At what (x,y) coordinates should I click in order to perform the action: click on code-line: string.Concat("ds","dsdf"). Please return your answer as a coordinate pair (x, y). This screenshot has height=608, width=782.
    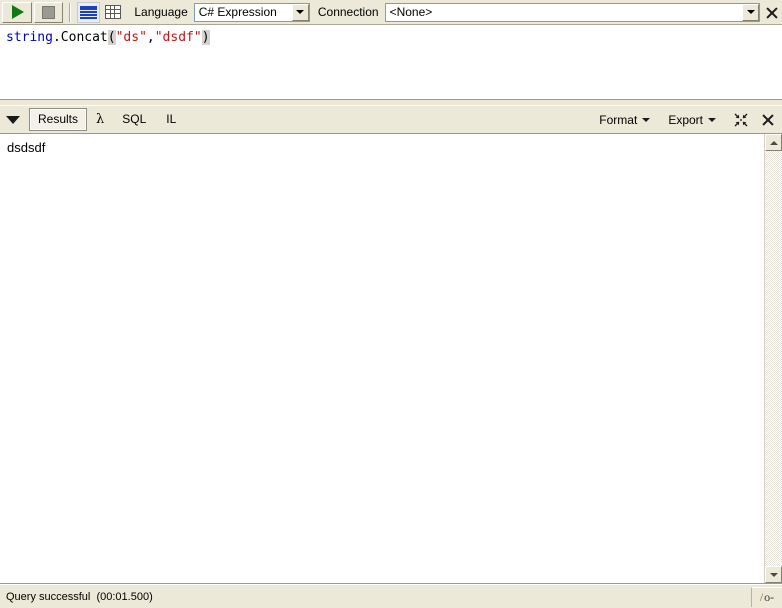
    Looking at the image, I should click on (394, 38).